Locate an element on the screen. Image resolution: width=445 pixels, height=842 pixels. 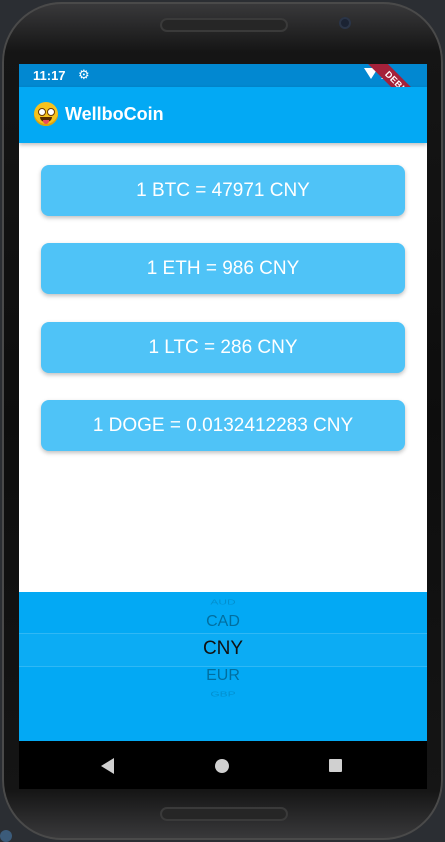
app-bar: WellboCoin is located at coordinates (223, 115).